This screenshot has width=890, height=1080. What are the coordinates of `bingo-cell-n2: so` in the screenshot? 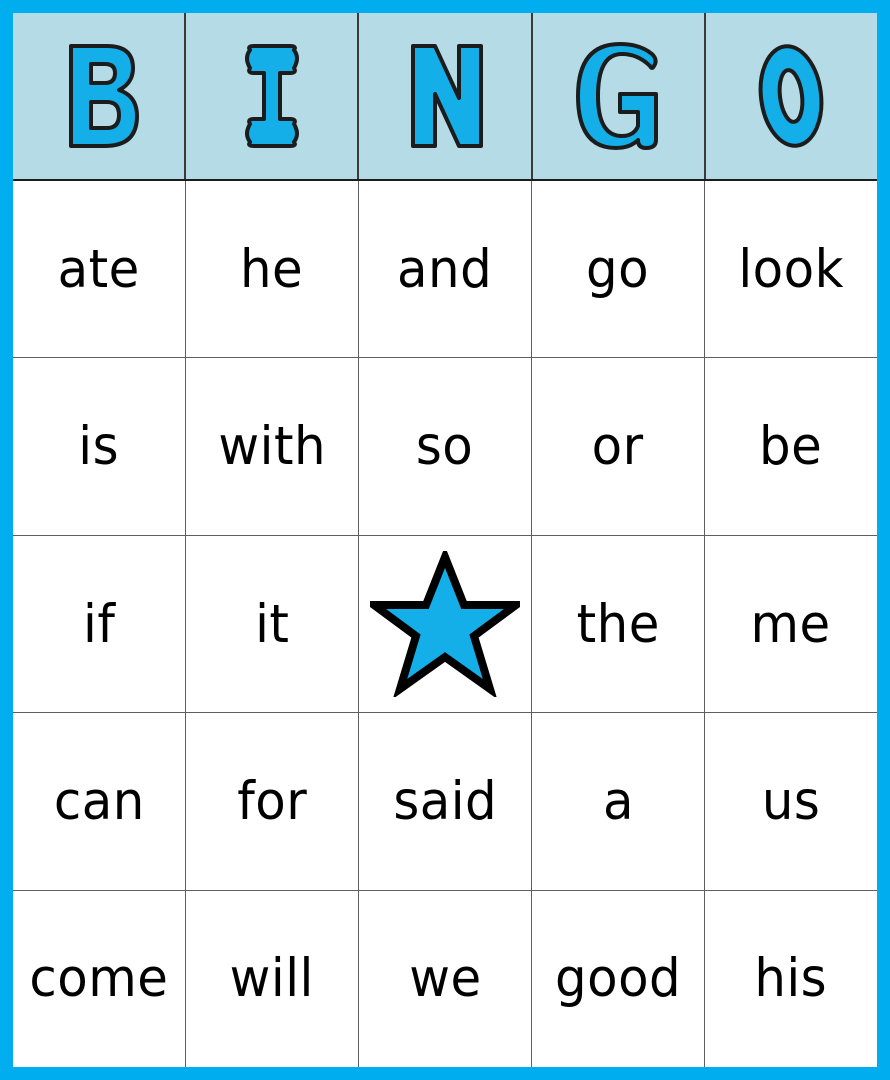 It's located at (445, 446).